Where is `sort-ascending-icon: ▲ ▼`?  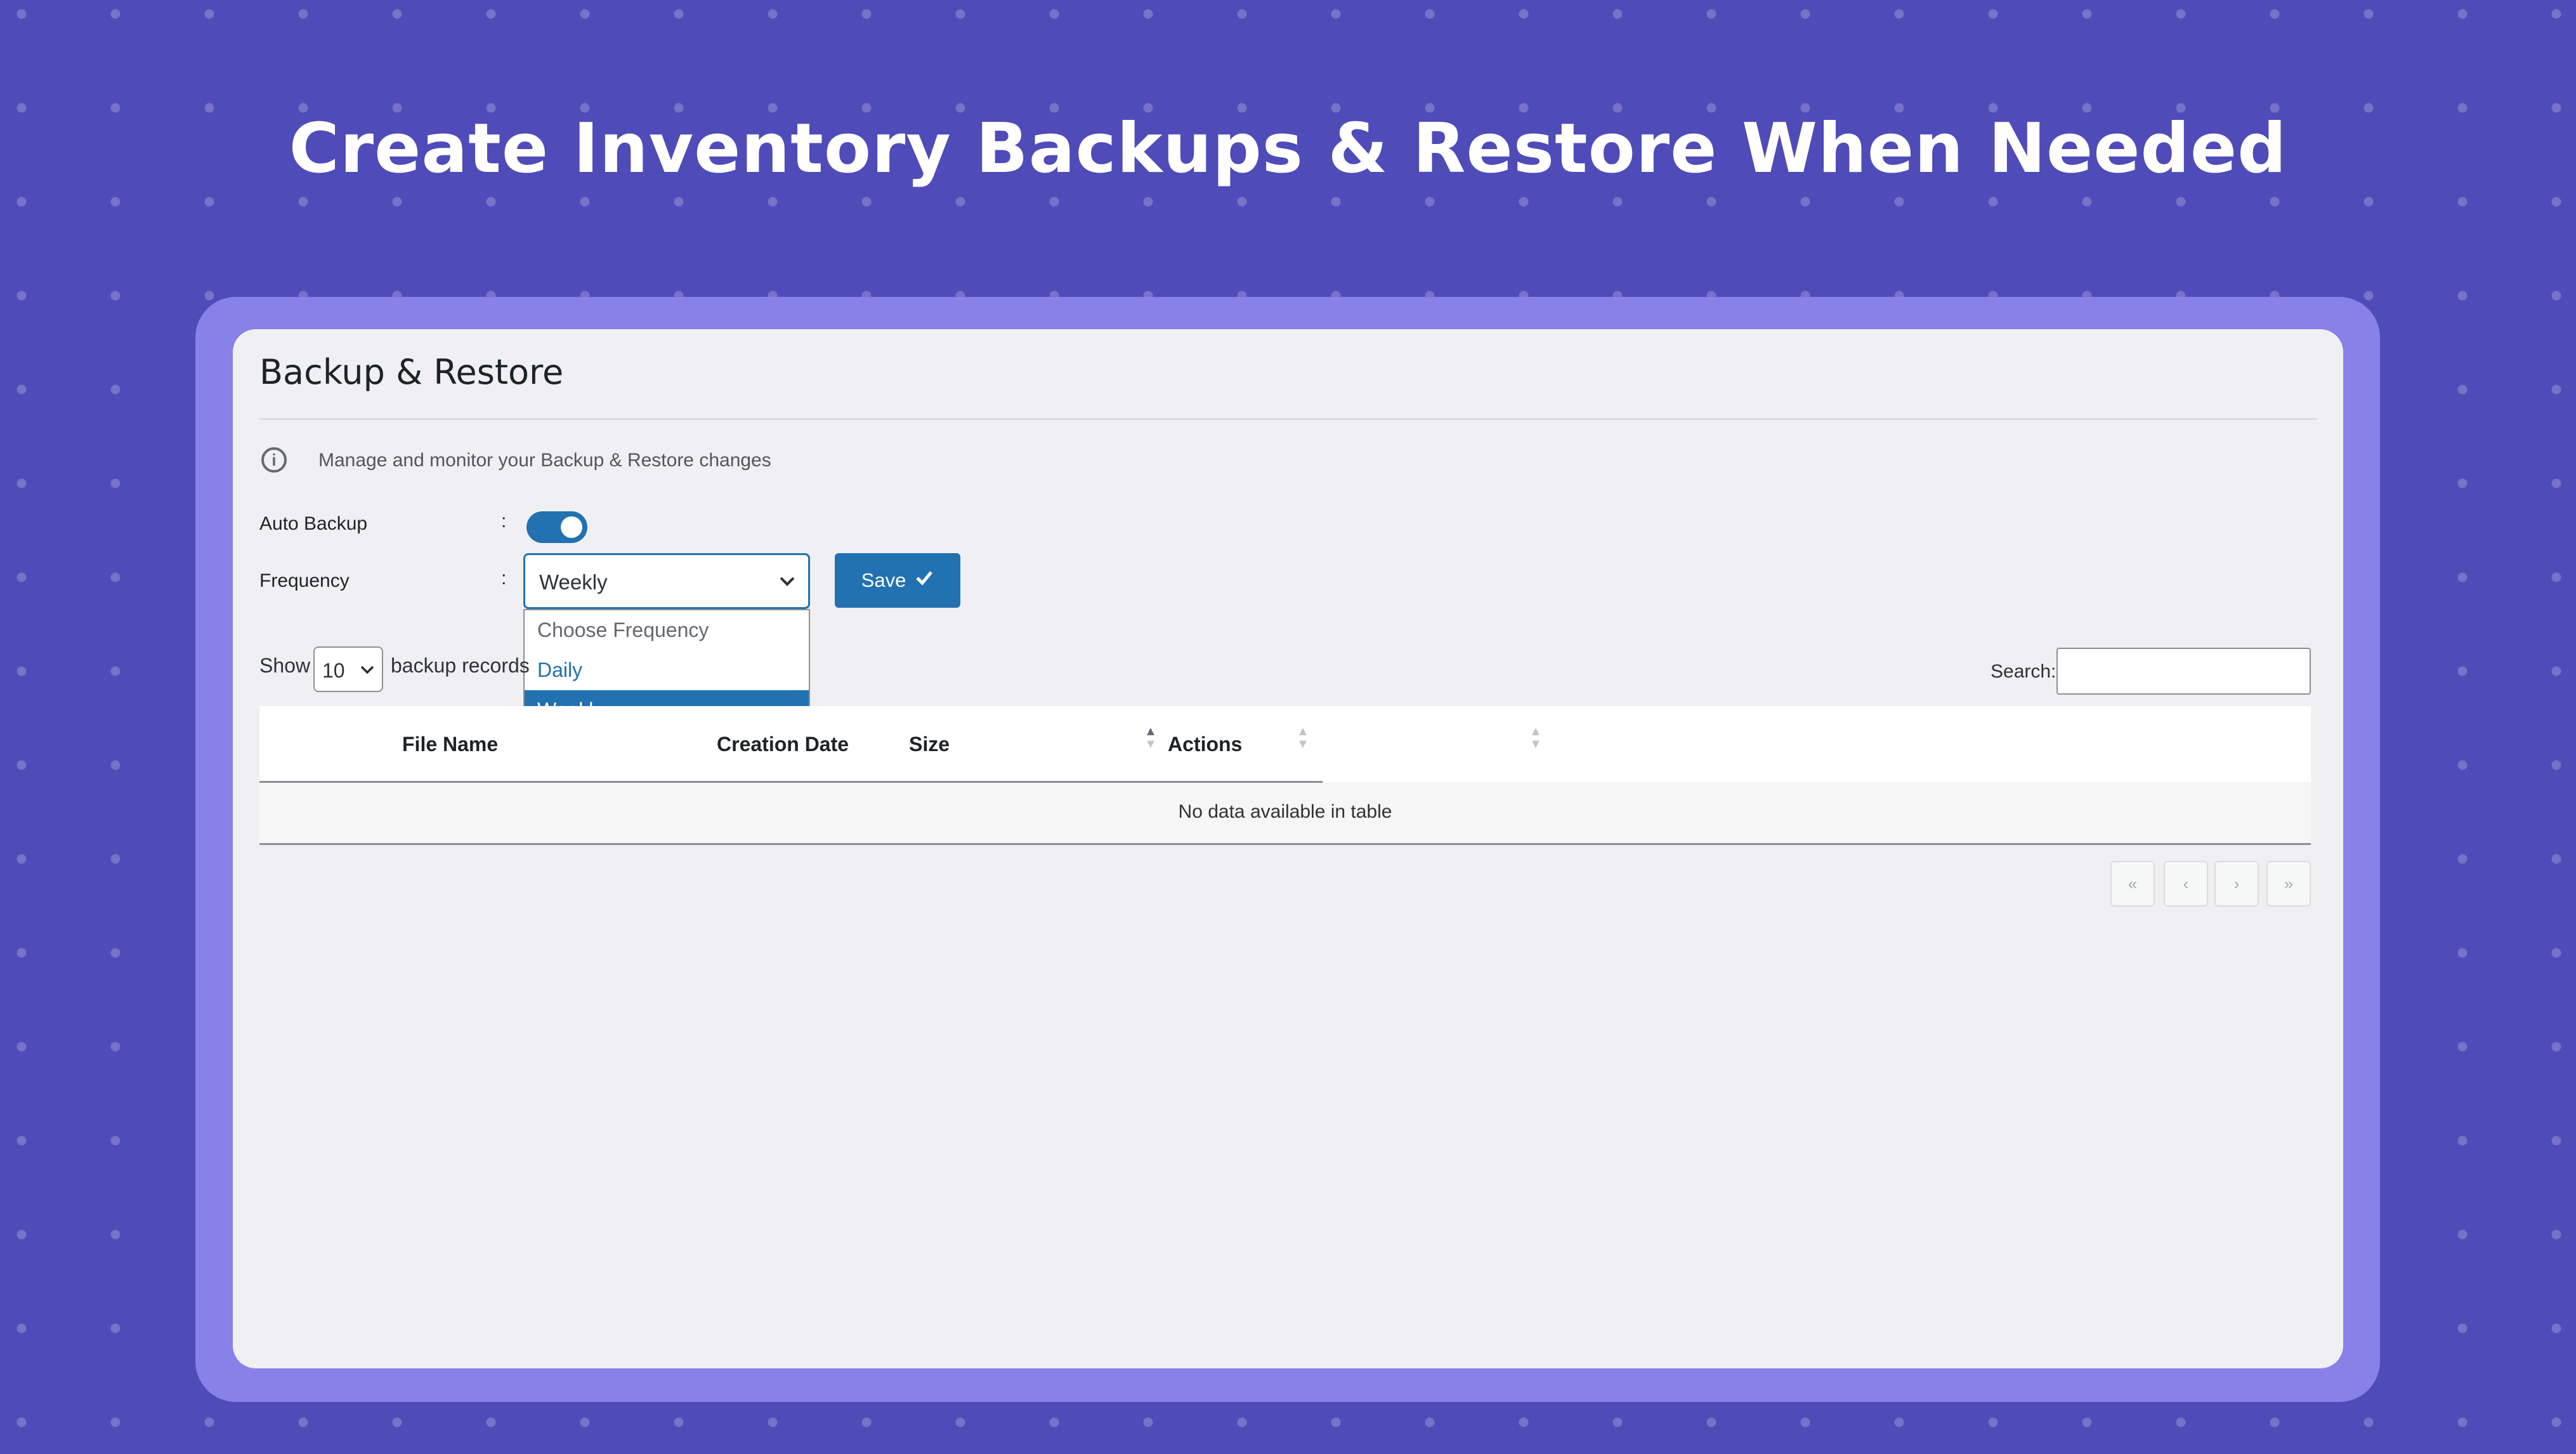
sort-ascending-icon: ▲ ▼ is located at coordinates (1150, 737).